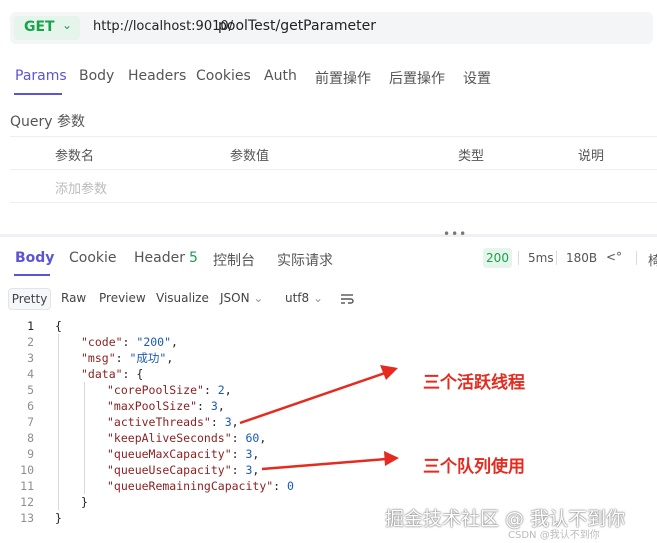  I want to click on code-text: "corePoolSize": 2,, so click(169, 390).